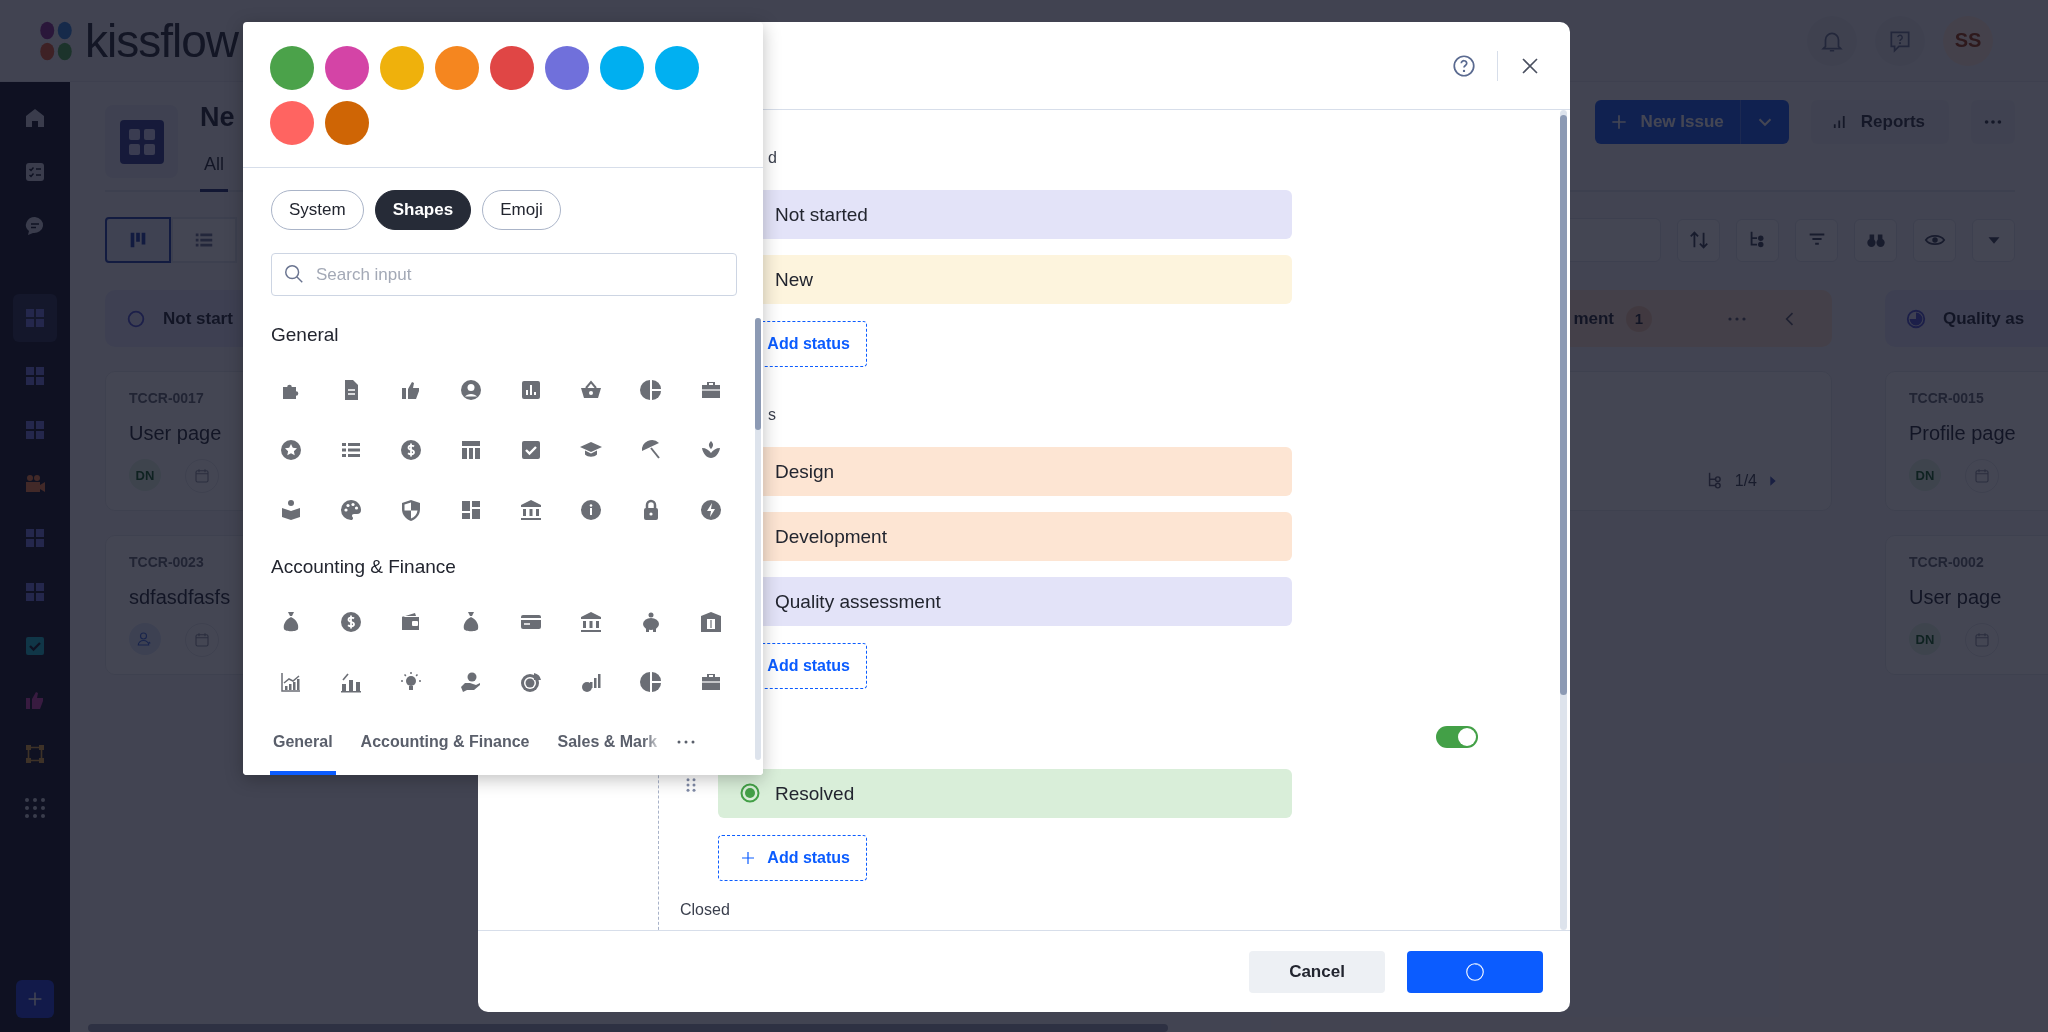 The image size is (2048, 1032). I want to click on user-circle-icon, so click(471, 390).